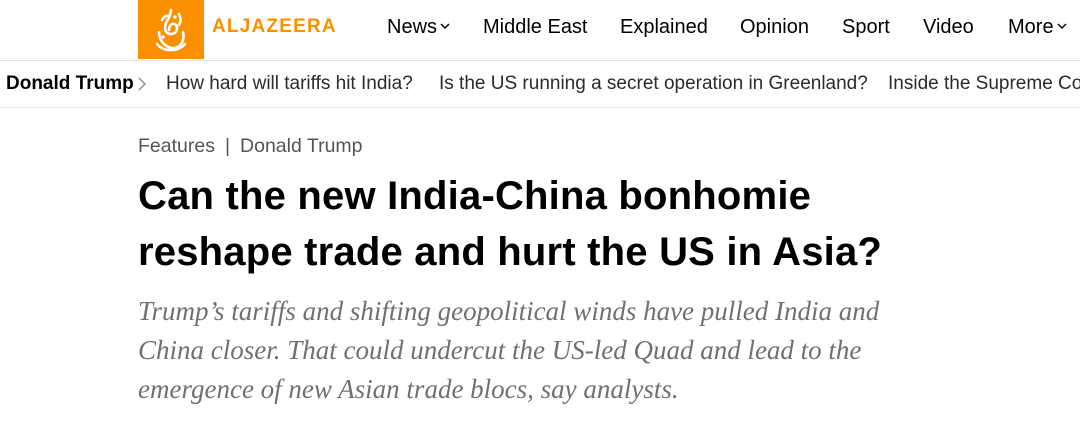 The height and width of the screenshot is (422, 1080). I want to click on nav-item-news: News, so click(418, 27).